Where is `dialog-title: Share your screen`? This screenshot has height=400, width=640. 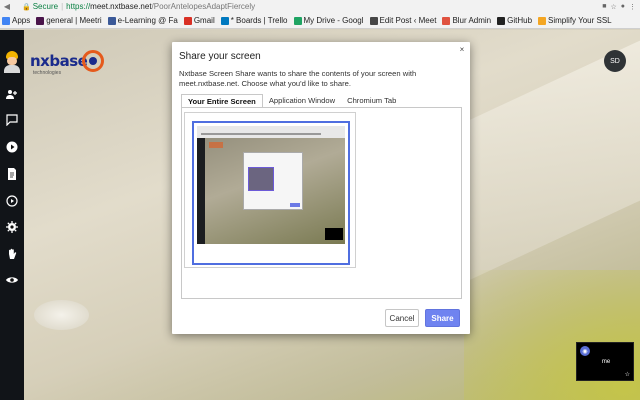
dialog-title: Share your screen is located at coordinates (220, 56).